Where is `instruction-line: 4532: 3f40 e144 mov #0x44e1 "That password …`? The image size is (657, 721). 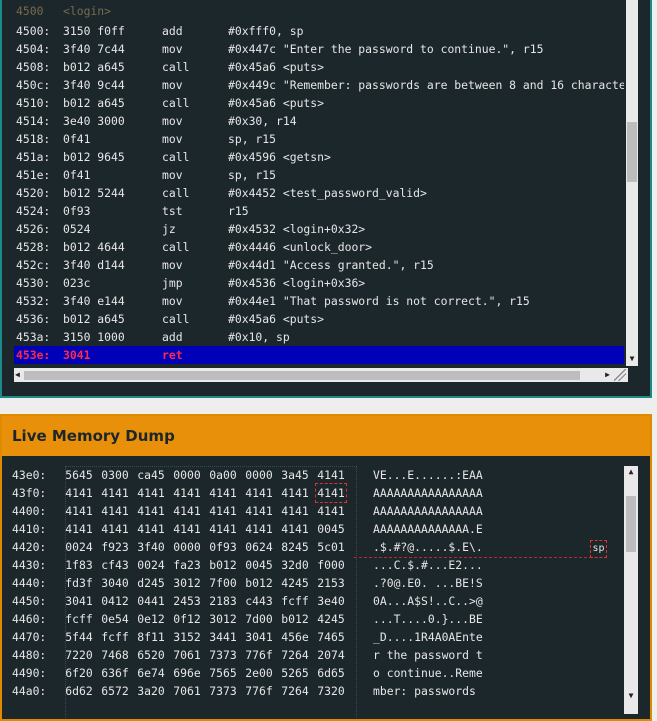
instruction-line: 4532: 3f40 e144 mov #0x44e1 "That password … is located at coordinates (319, 301).